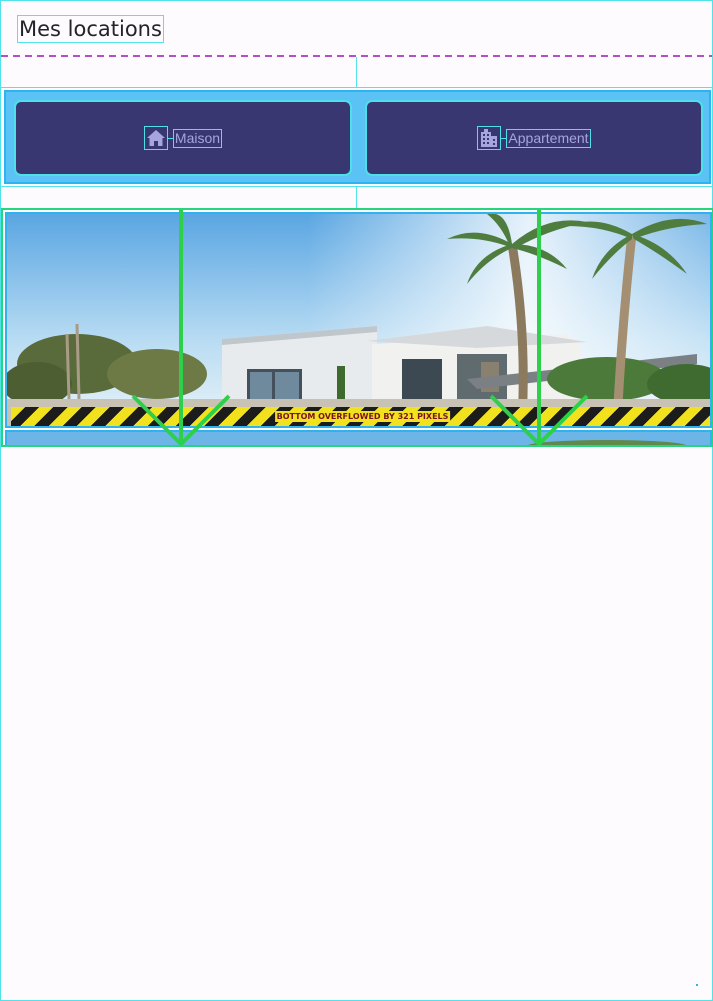 The image size is (713, 1001). I want to click on home-icon, so click(155, 138).